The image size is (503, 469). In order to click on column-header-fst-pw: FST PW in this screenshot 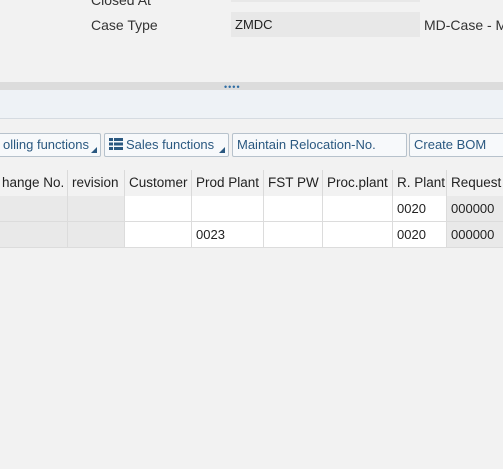, I will do `click(293, 183)`.